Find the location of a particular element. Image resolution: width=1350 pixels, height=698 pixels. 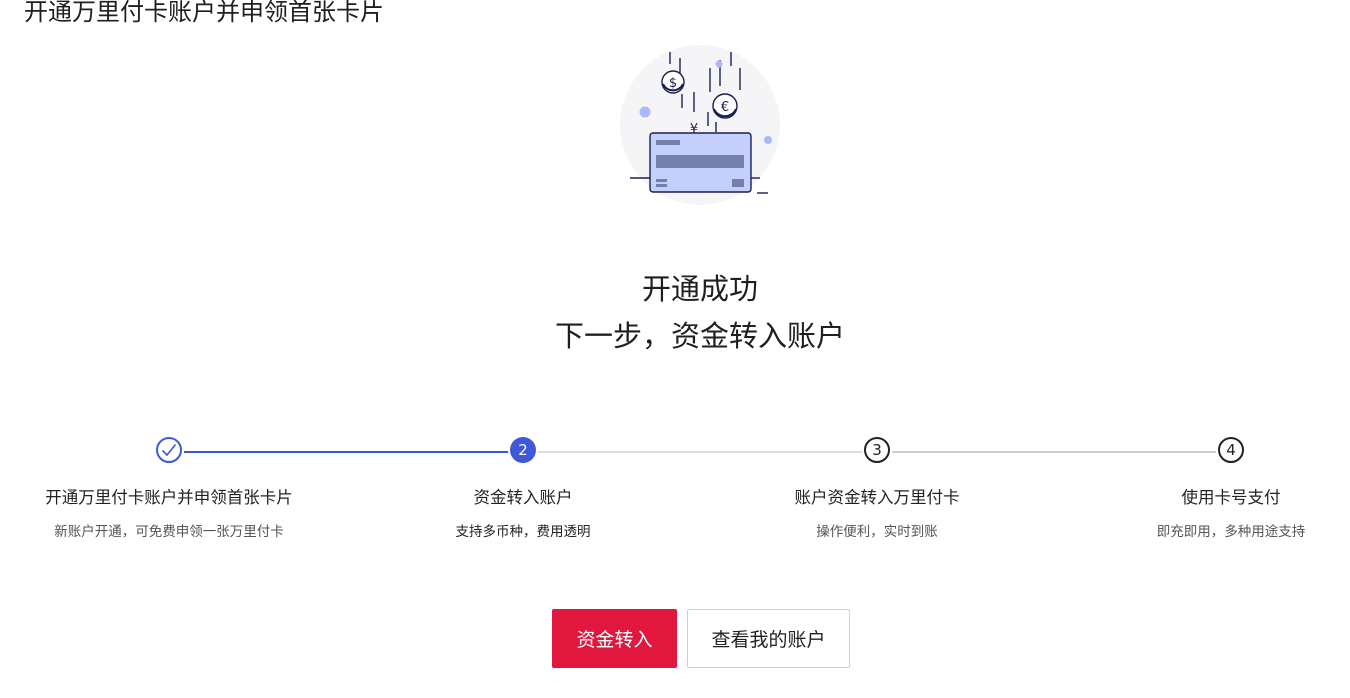

step-number: 3 is located at coordinates (877, 450).